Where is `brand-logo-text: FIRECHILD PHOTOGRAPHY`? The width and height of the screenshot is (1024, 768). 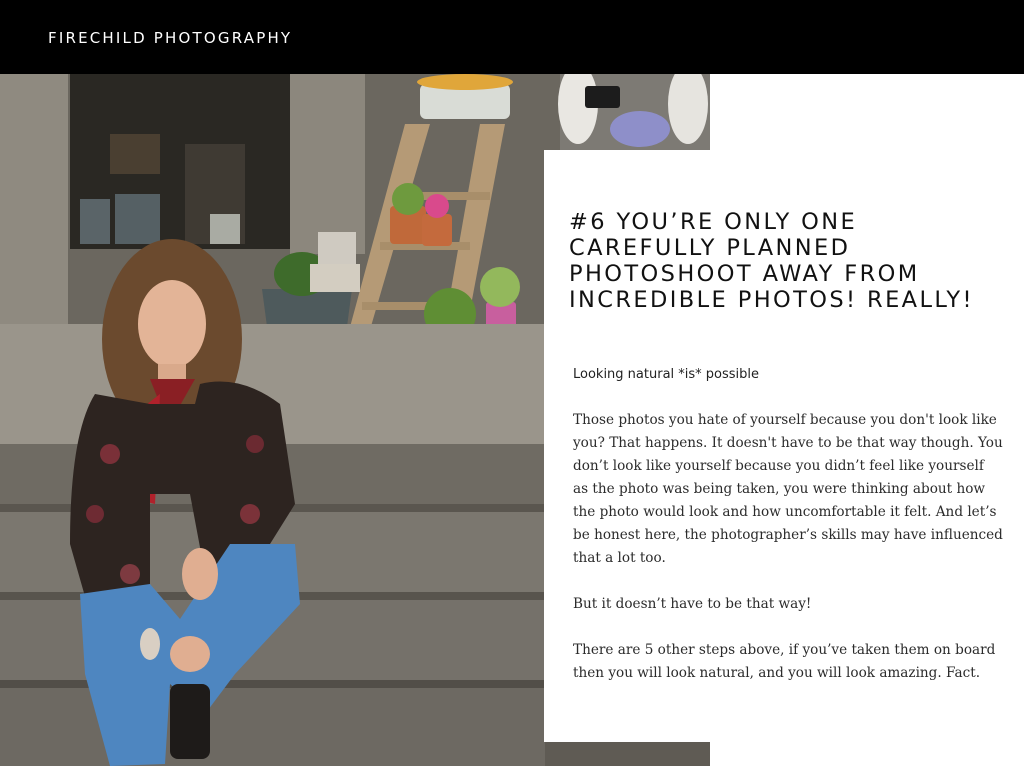
brand-logo-text: FIRECHILD PHOTOGRAPHY is located at coordinates (170, 38).